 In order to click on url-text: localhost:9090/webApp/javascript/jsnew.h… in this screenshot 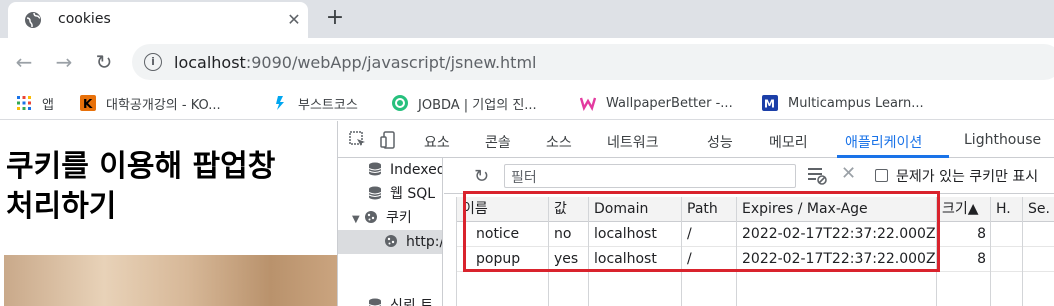, I will do `click(355, 62)`.